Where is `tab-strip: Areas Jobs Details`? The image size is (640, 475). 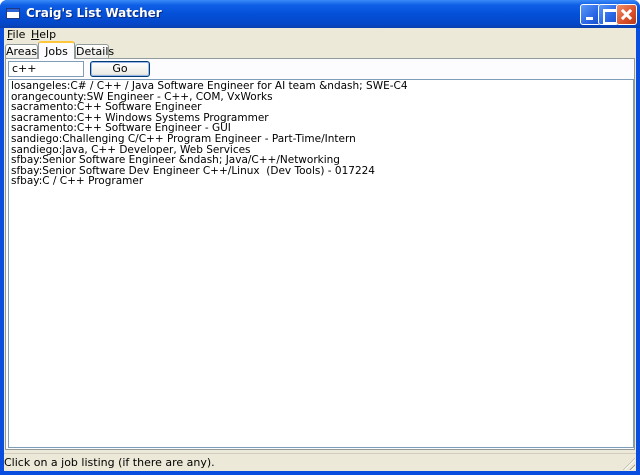 tab-strip: Areas Jobs Details is located at coordinates (320, 50).